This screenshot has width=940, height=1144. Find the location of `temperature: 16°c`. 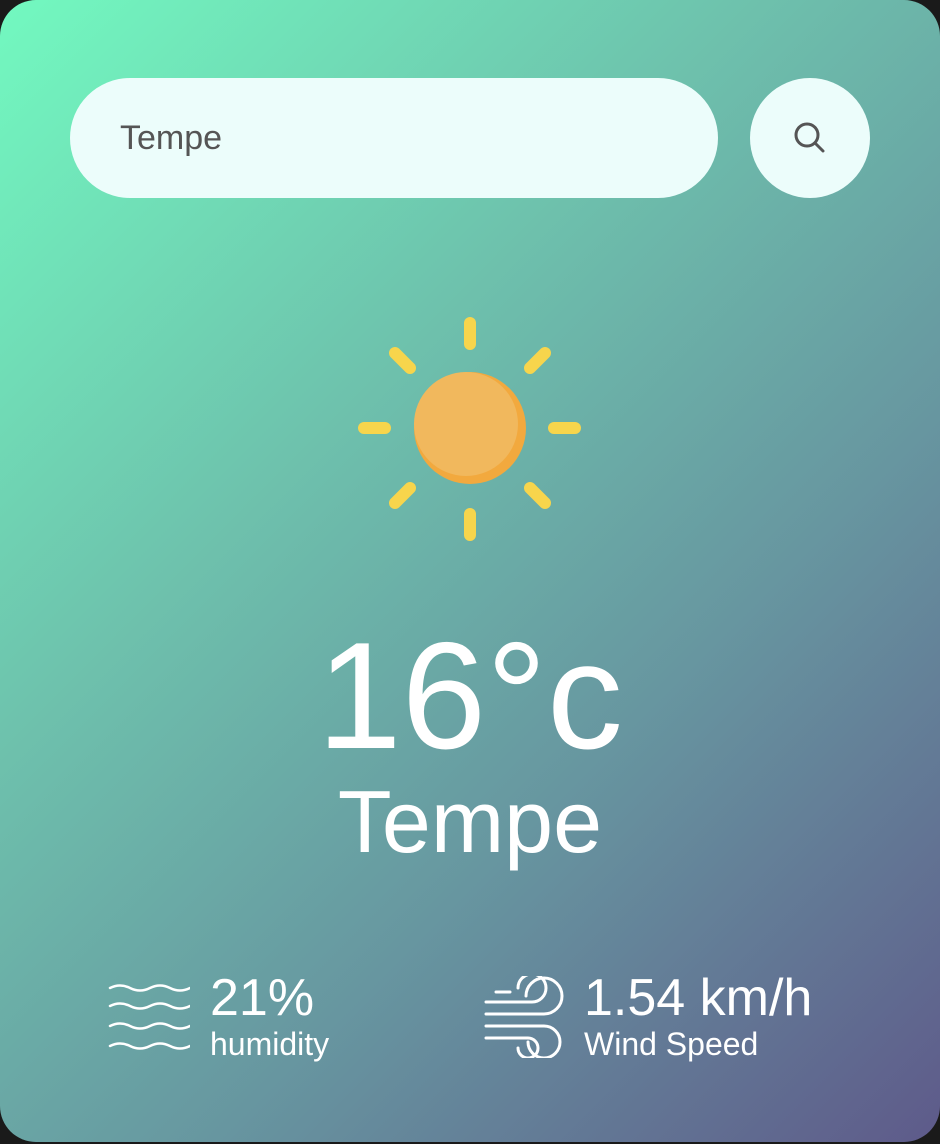

temperature: 16°c is located at coordinates (470, 696).